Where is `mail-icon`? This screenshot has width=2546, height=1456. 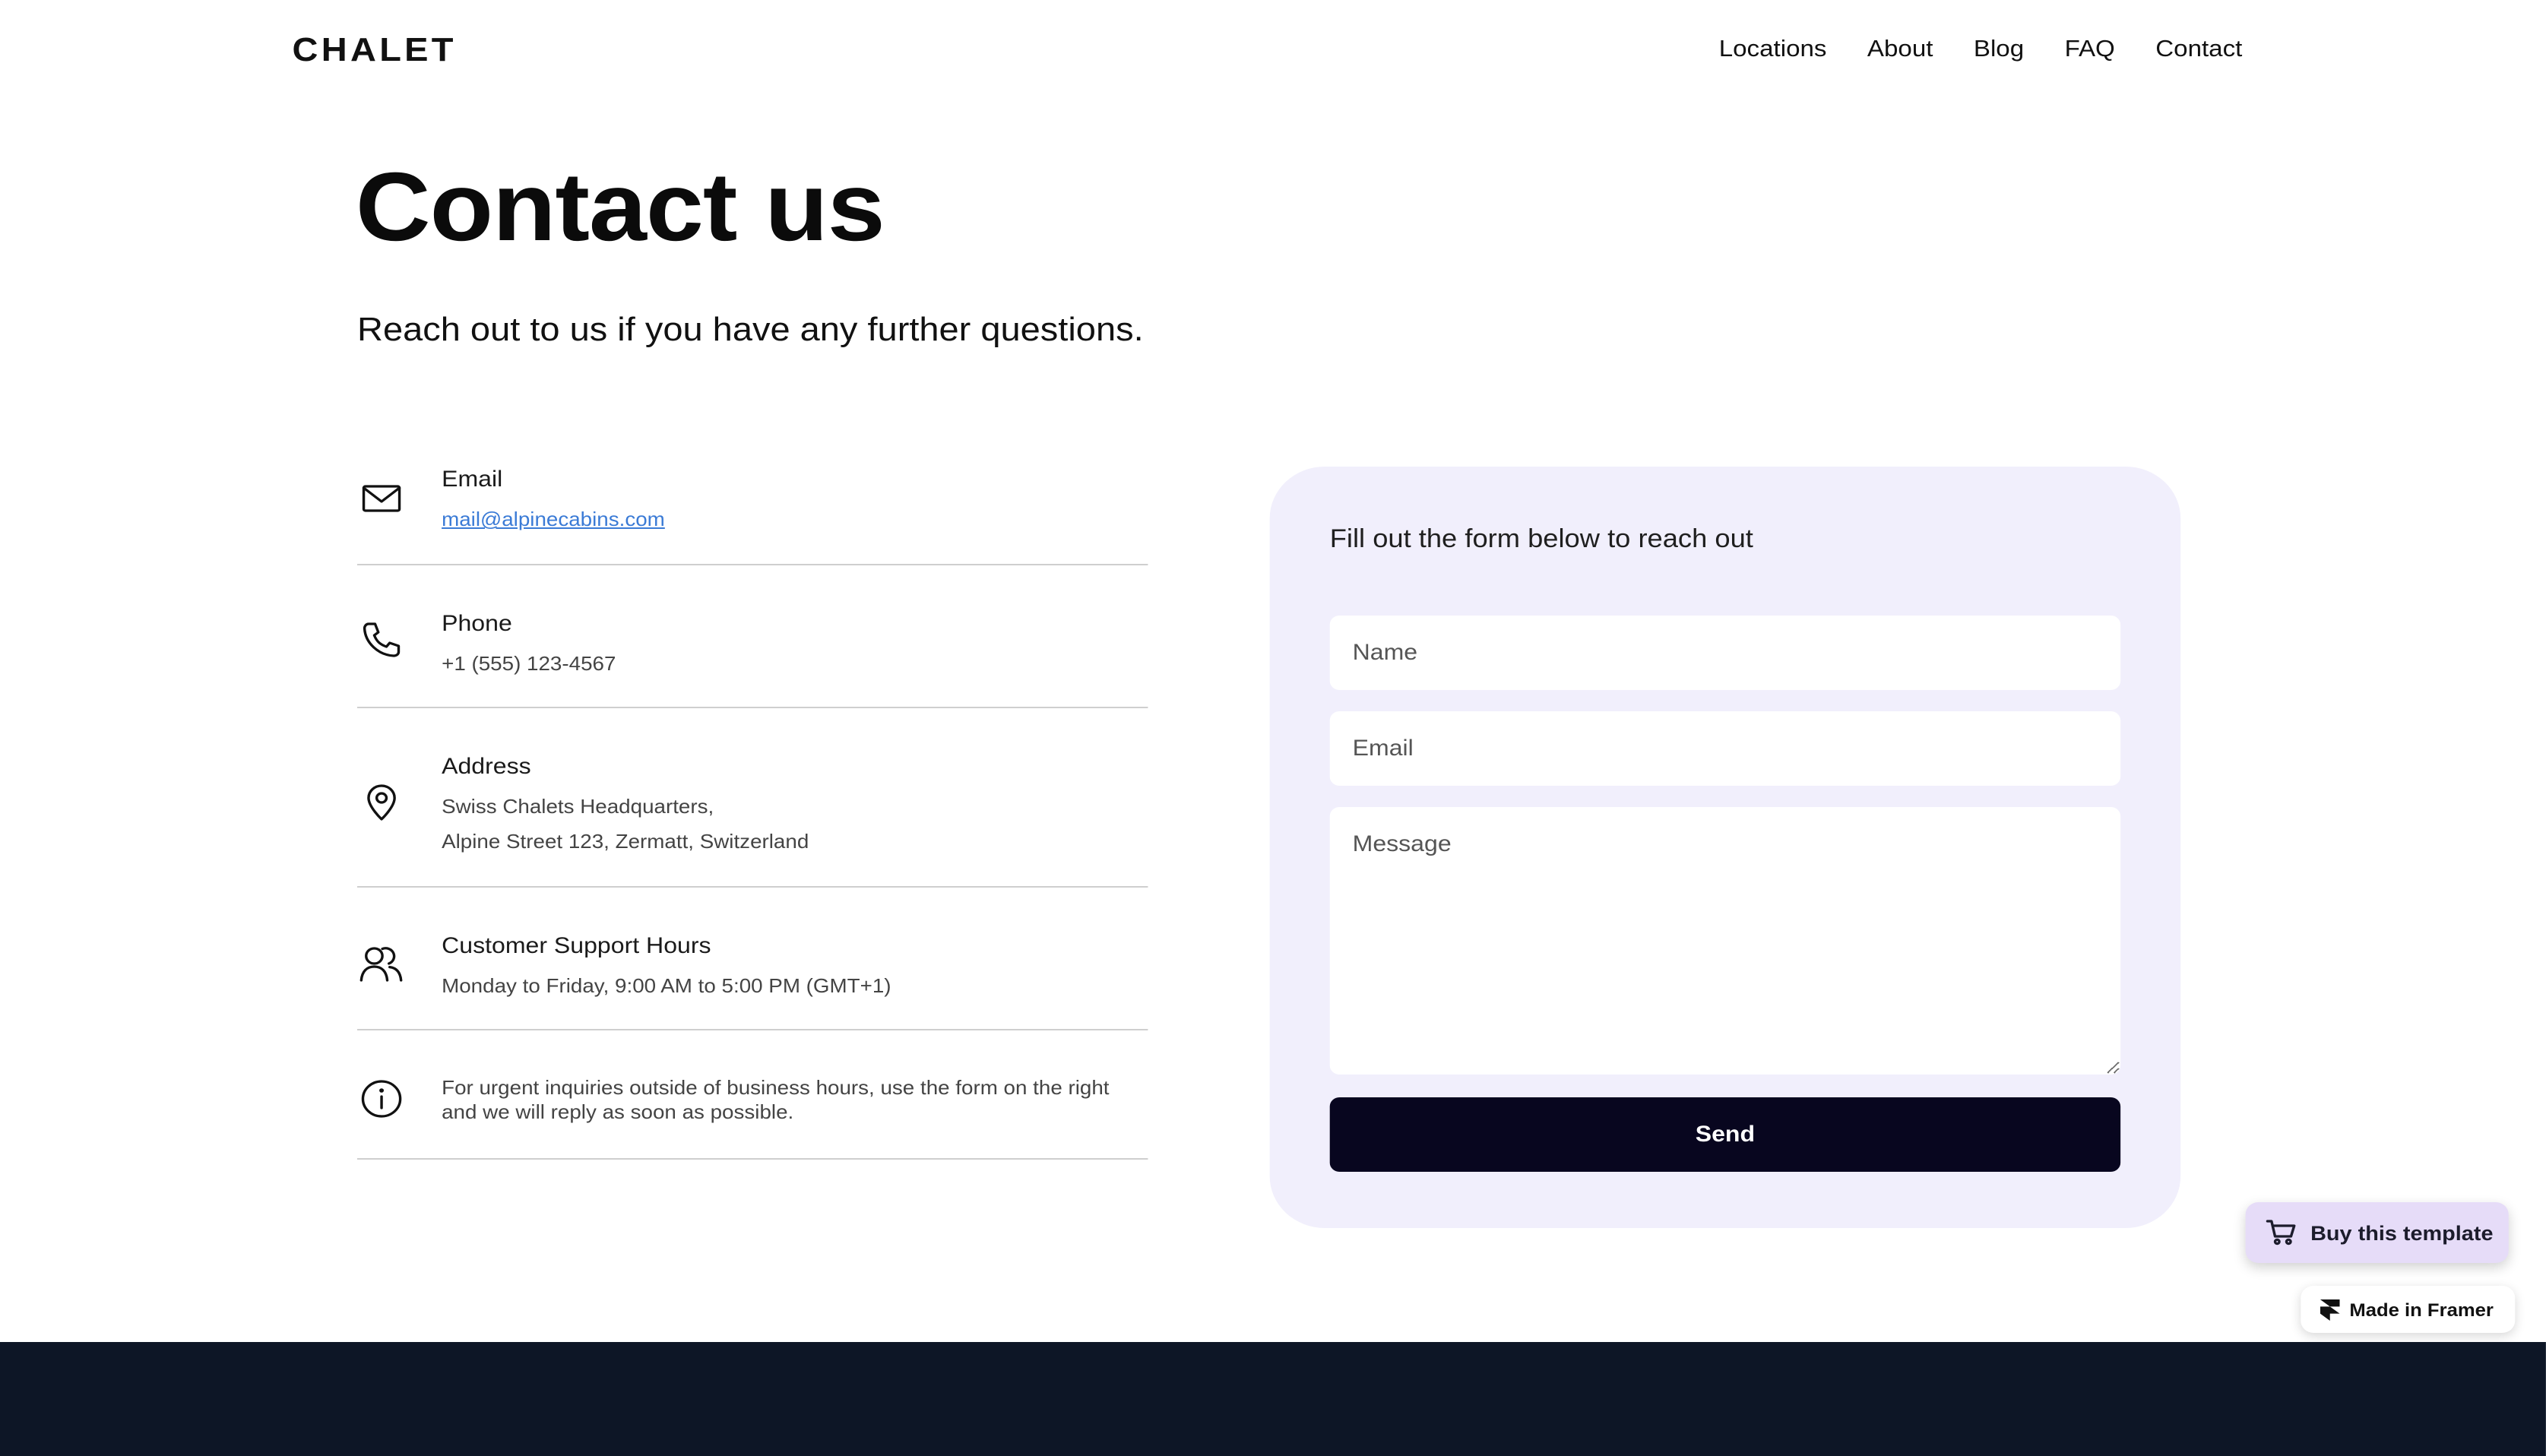
mail-icon is located at coordinates (382, 498).